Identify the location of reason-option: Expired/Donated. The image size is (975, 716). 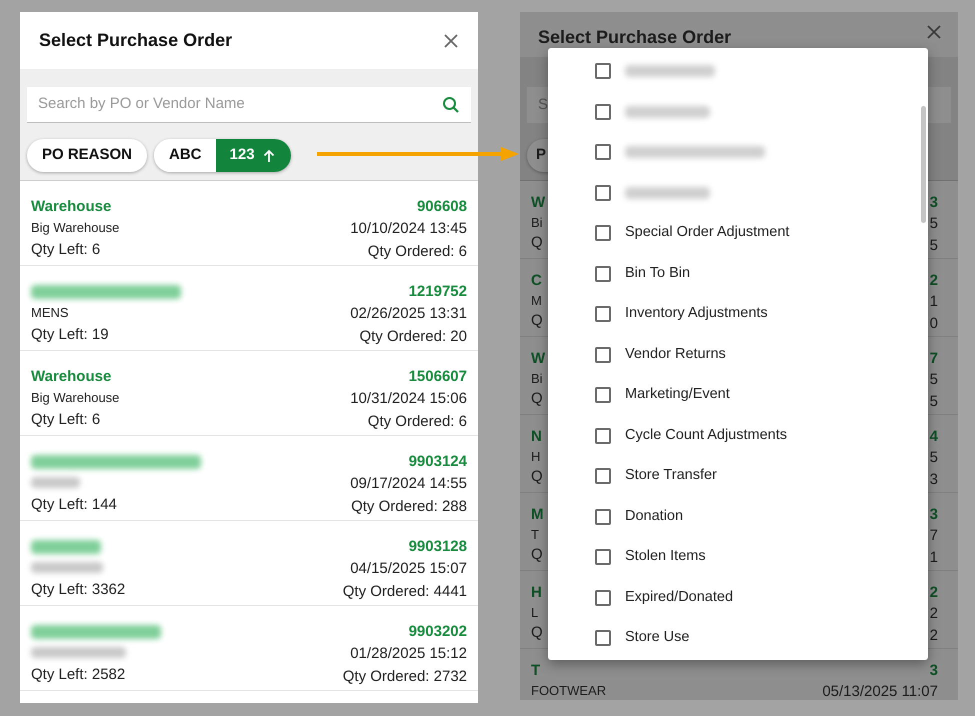
(679, 597).